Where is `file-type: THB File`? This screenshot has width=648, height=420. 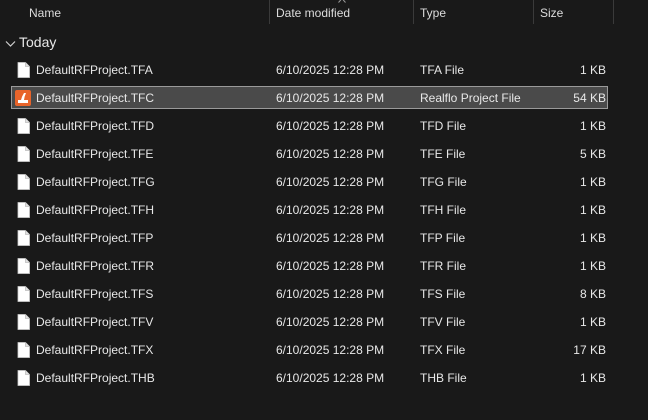
file-type: THB File is located at coordinates (443, 378).